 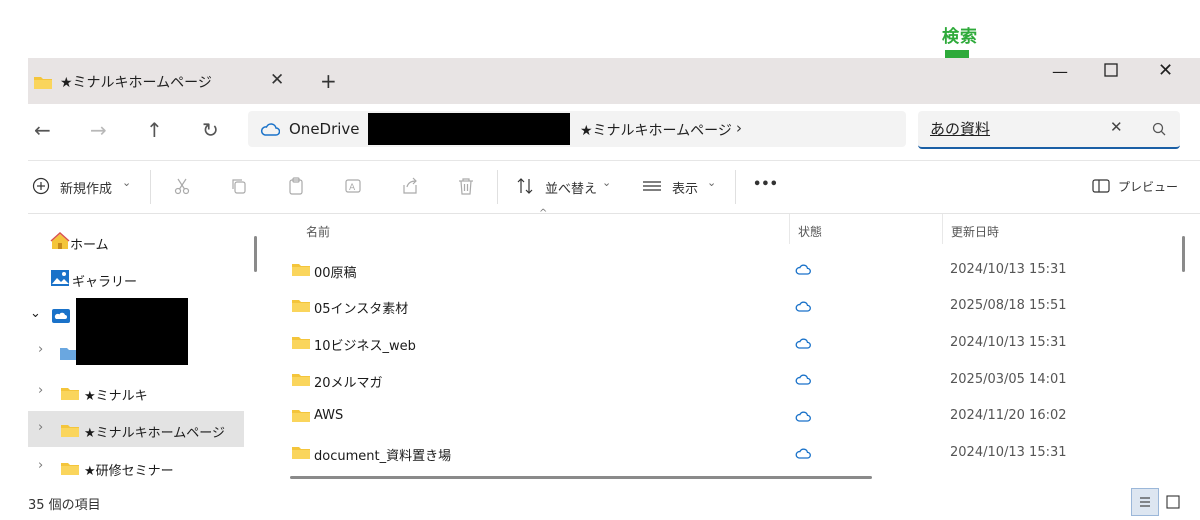 What do you see at coordinates (154, 431) in the screenshot?
I see `sidebar-item-minaruki-homepage: ★ミナルキホームページ` at bounding box center [154, 431].